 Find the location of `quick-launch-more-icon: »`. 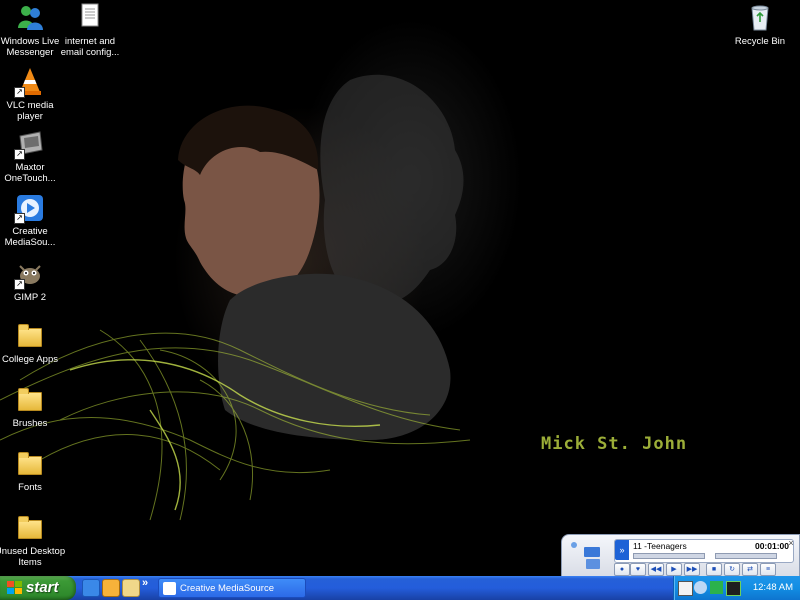

quick-launch-more-icon: » is located at coordinates (145, 583).